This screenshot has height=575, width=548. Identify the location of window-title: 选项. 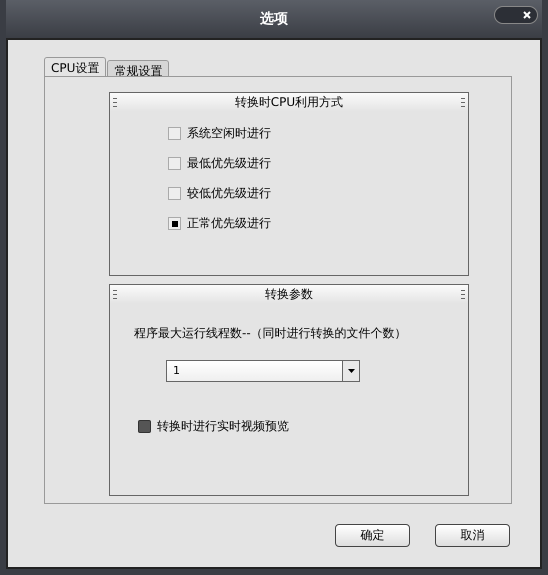
(274, 19).